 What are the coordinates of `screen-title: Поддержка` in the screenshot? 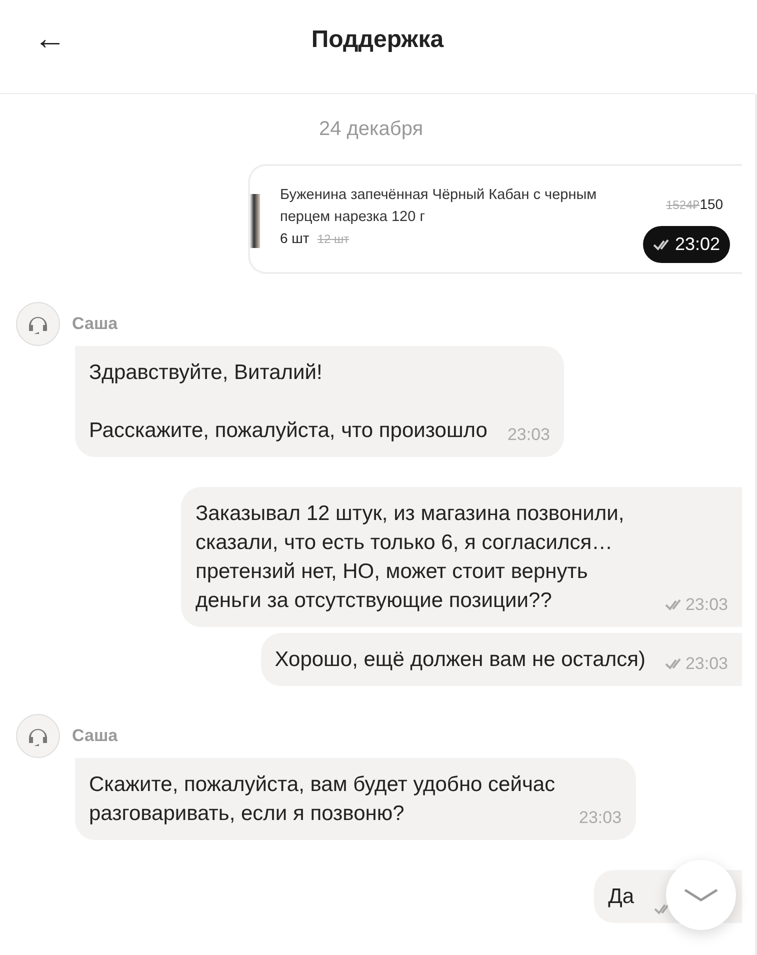 It's located at (377, 40).